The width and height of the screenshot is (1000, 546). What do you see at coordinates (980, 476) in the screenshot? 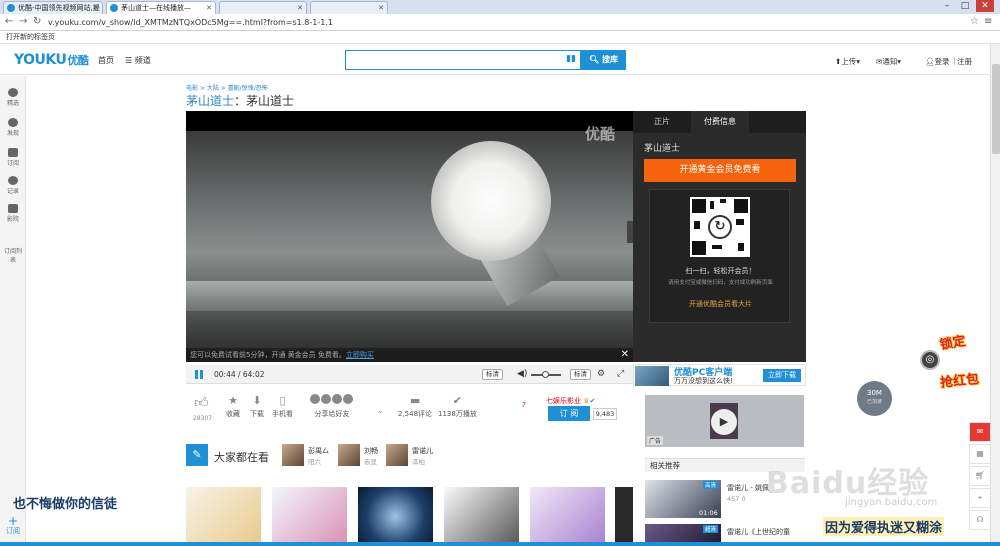
I see `cart-icon: 🛒︎` at bounding box center [980, 476].